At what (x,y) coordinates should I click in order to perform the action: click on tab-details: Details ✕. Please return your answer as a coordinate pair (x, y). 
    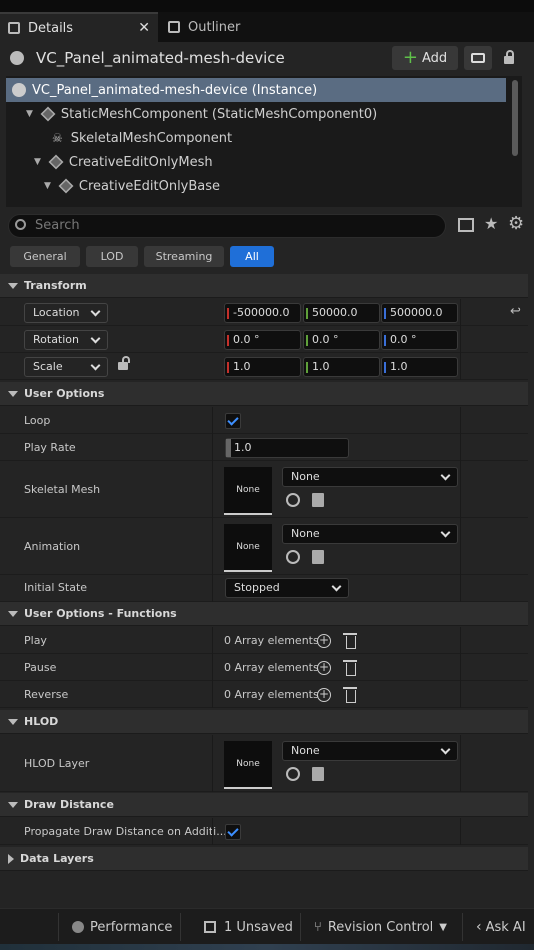
    Looking at the image, I should click on (79, 27).